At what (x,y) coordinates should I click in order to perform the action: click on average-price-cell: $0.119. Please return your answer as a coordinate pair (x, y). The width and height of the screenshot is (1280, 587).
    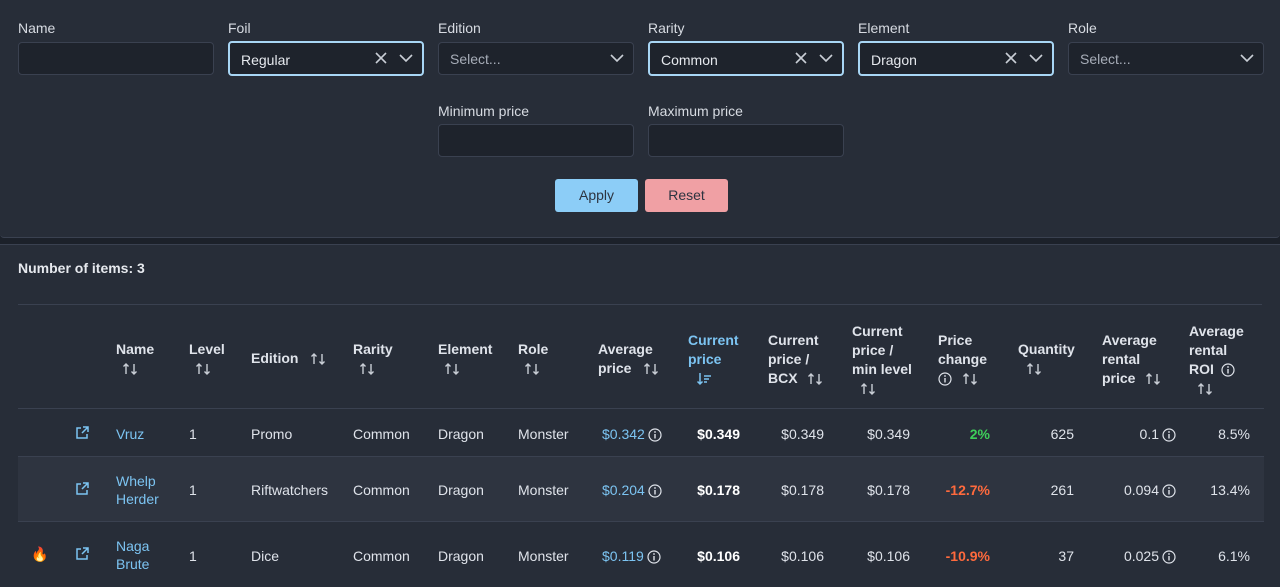
    Looking at the image, I should click on (631, 556).